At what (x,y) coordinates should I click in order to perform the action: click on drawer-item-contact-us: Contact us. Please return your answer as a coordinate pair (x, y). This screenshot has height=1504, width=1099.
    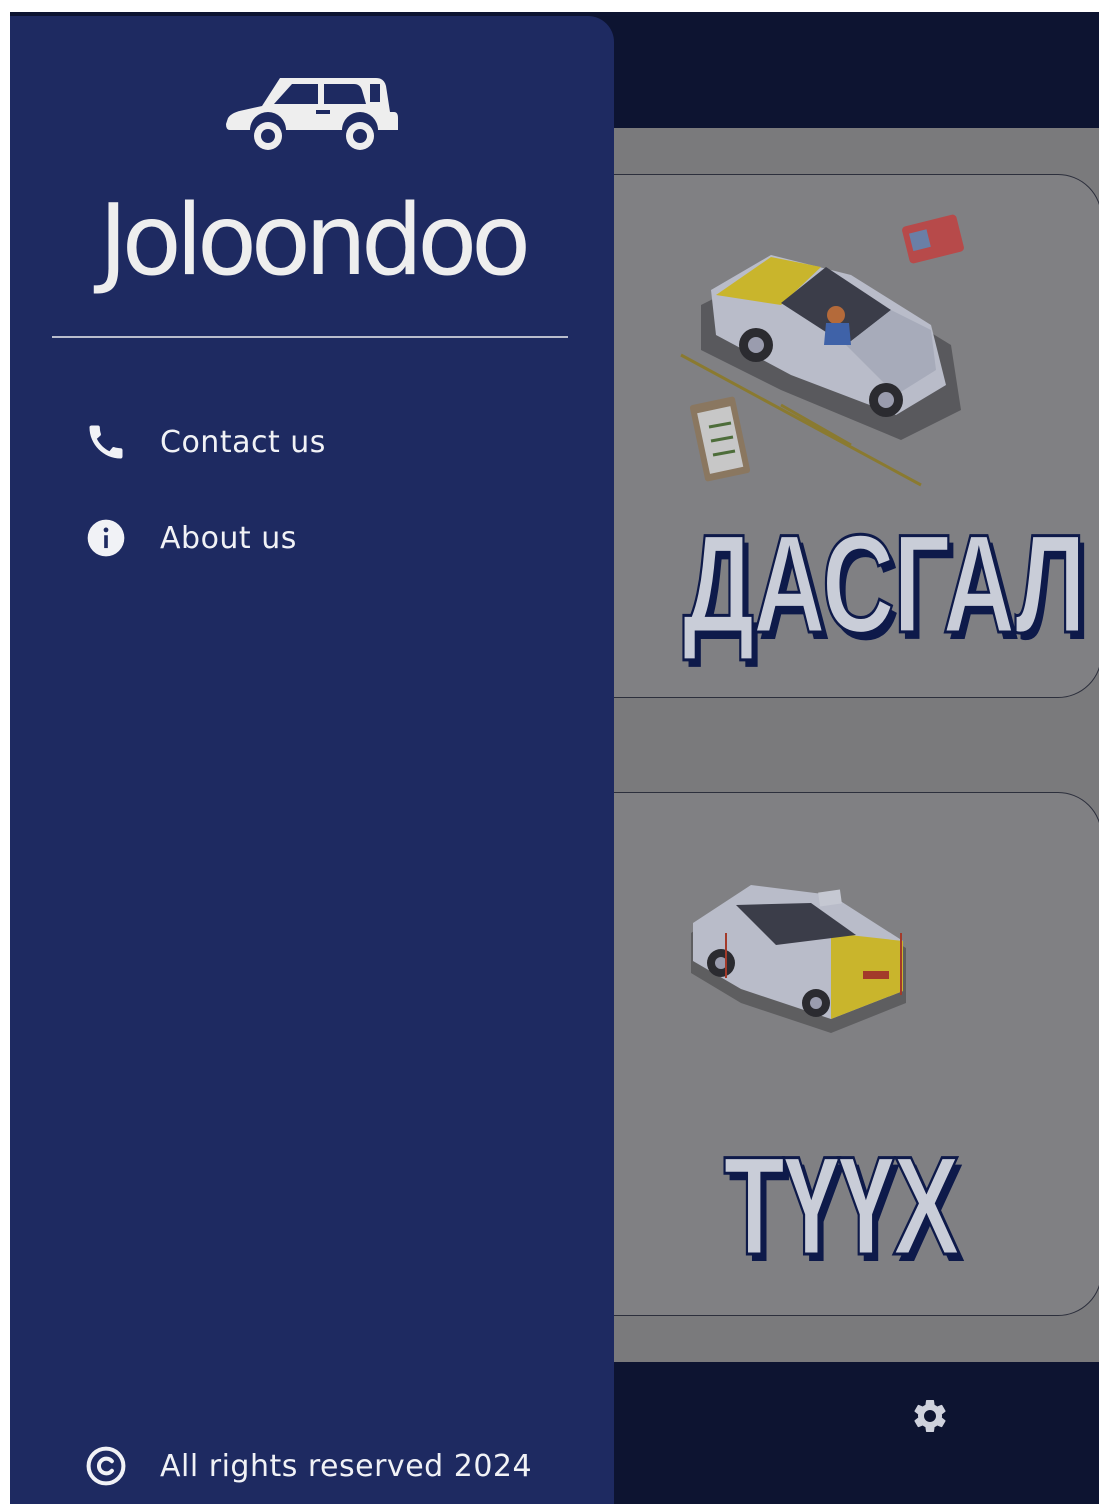
    Looking at the image, I should click on (322, 442).